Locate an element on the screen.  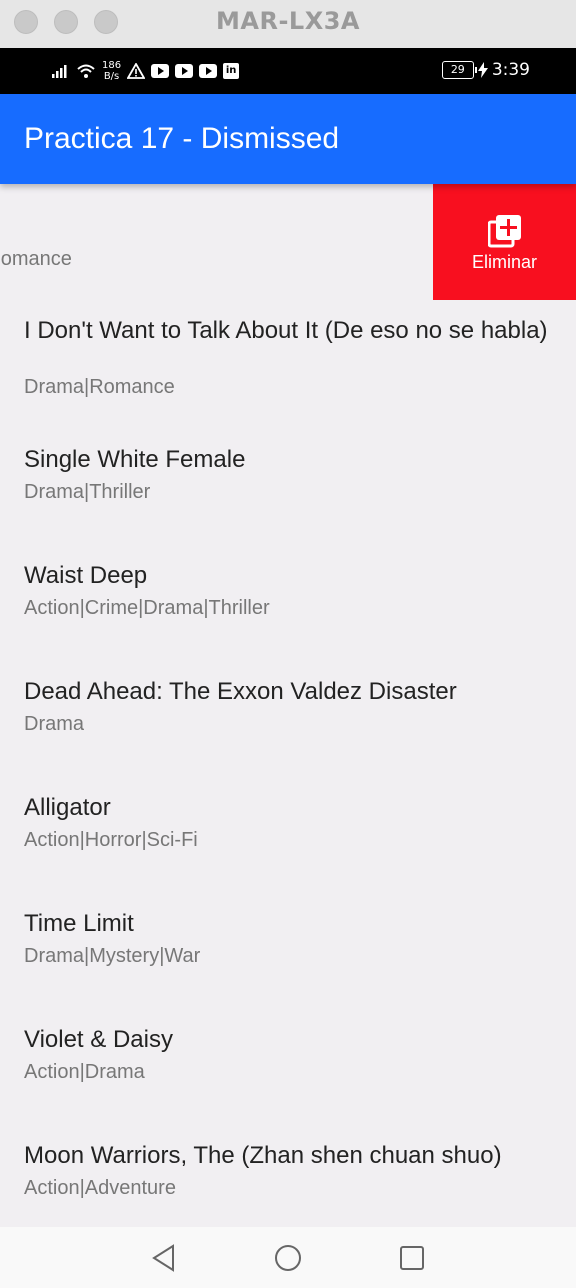
list-item-genre: Action|Horror|Sci-Fi is located at coordinates (111, 840).